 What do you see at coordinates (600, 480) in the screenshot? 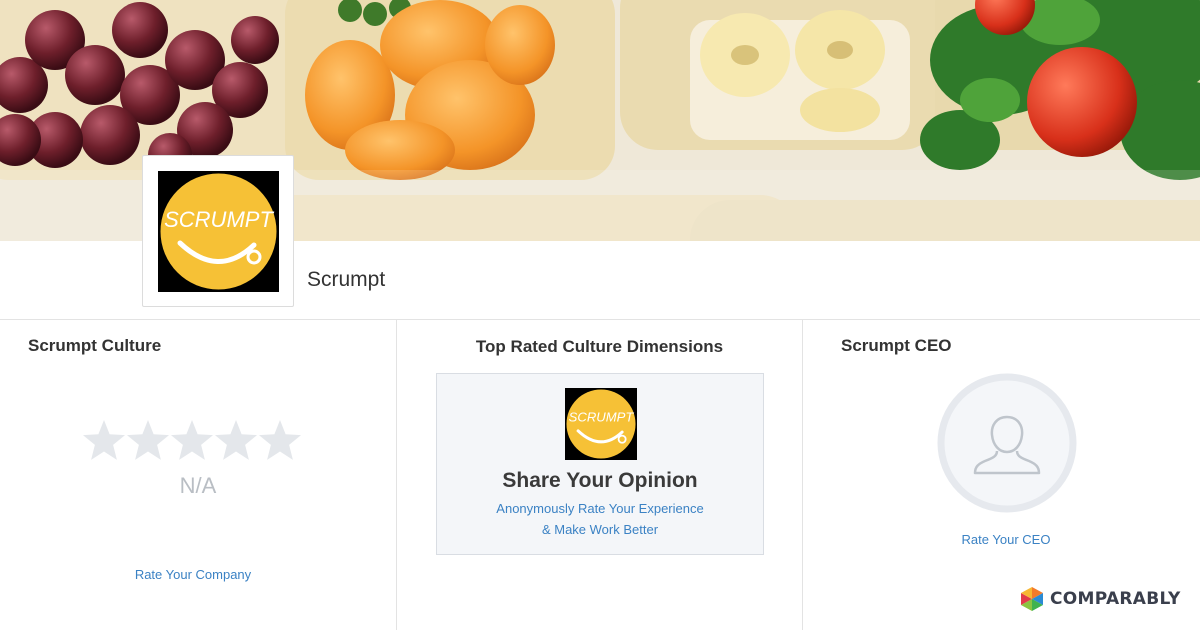
I see `share-opinion-heading: Share Your Opinion` at bounding box center [600, 480].